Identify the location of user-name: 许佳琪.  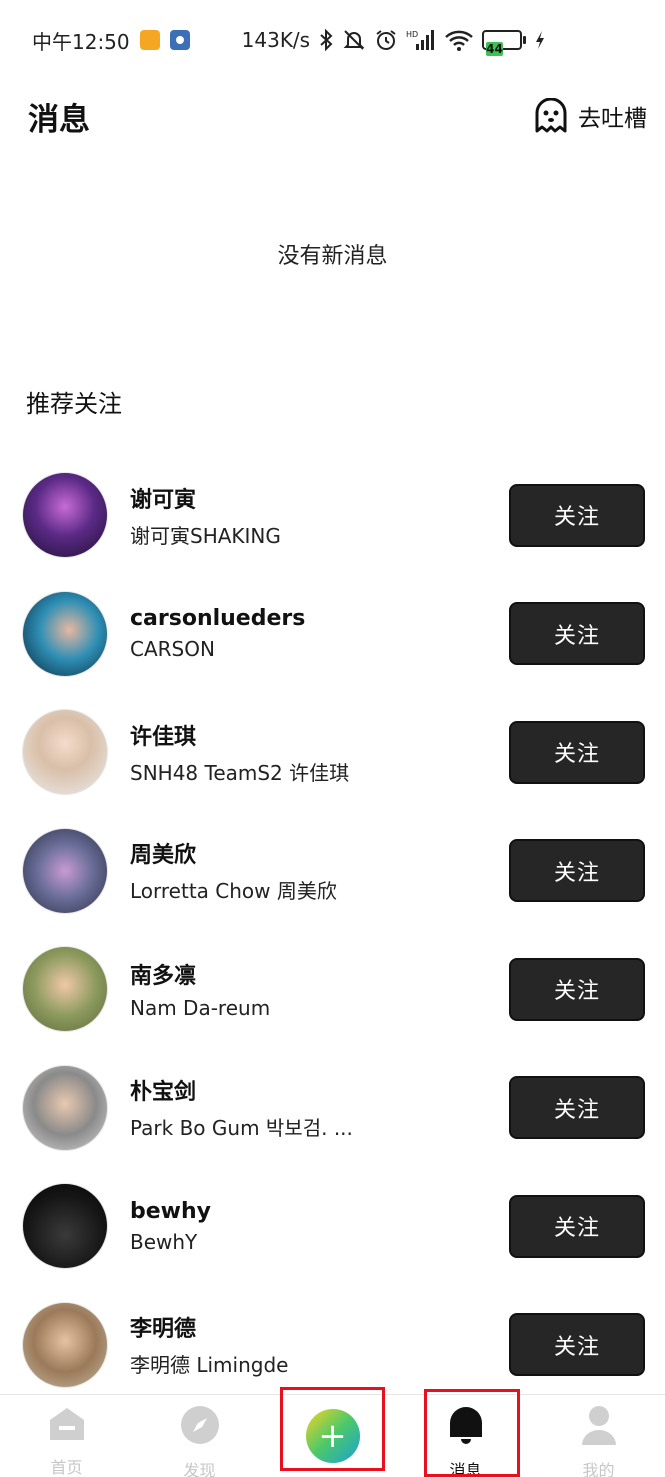
(163, 737).